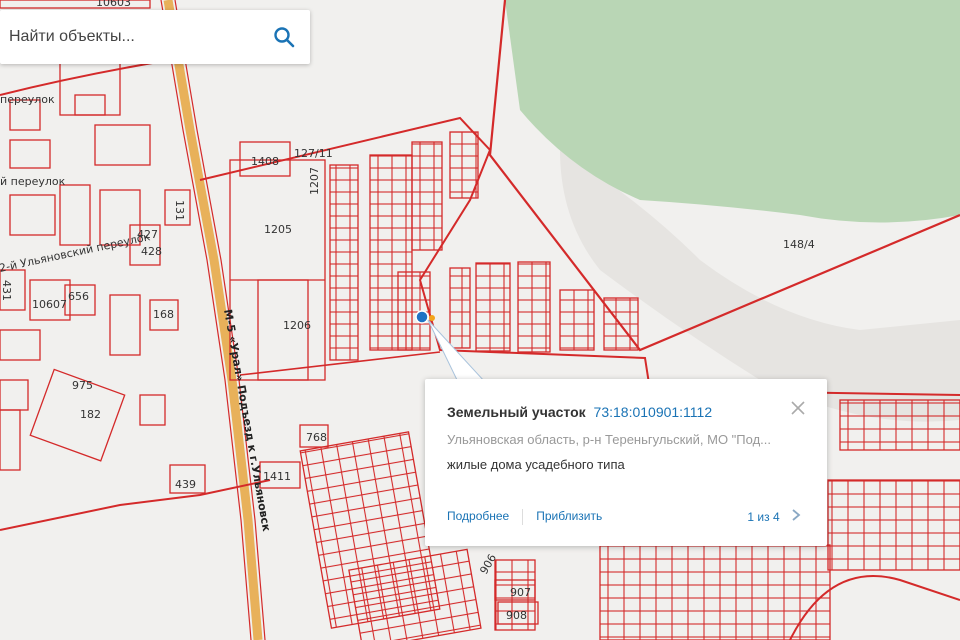 Image resolution: width=960 pixels, height=640 pixels. What do you see at coordinates (314, 181) in the screenshot?
I see `map-label: 1207` at bounding box center [314, 181].